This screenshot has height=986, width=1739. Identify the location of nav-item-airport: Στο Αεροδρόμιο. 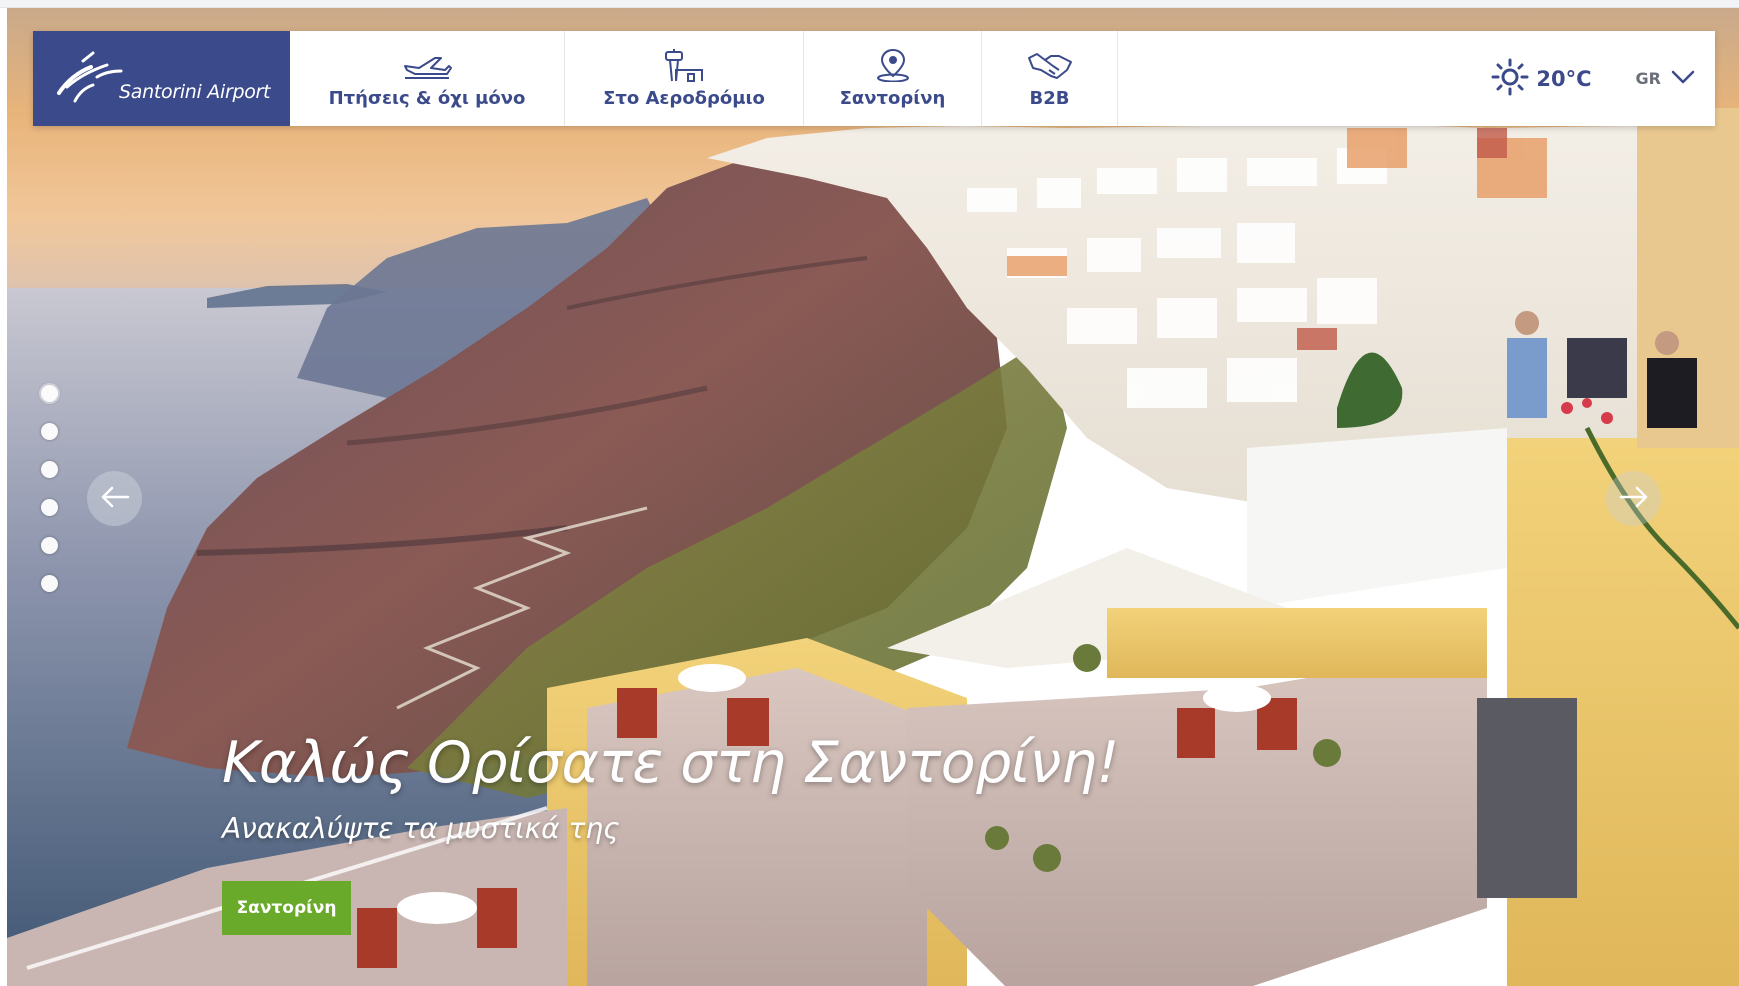
(684, 78).